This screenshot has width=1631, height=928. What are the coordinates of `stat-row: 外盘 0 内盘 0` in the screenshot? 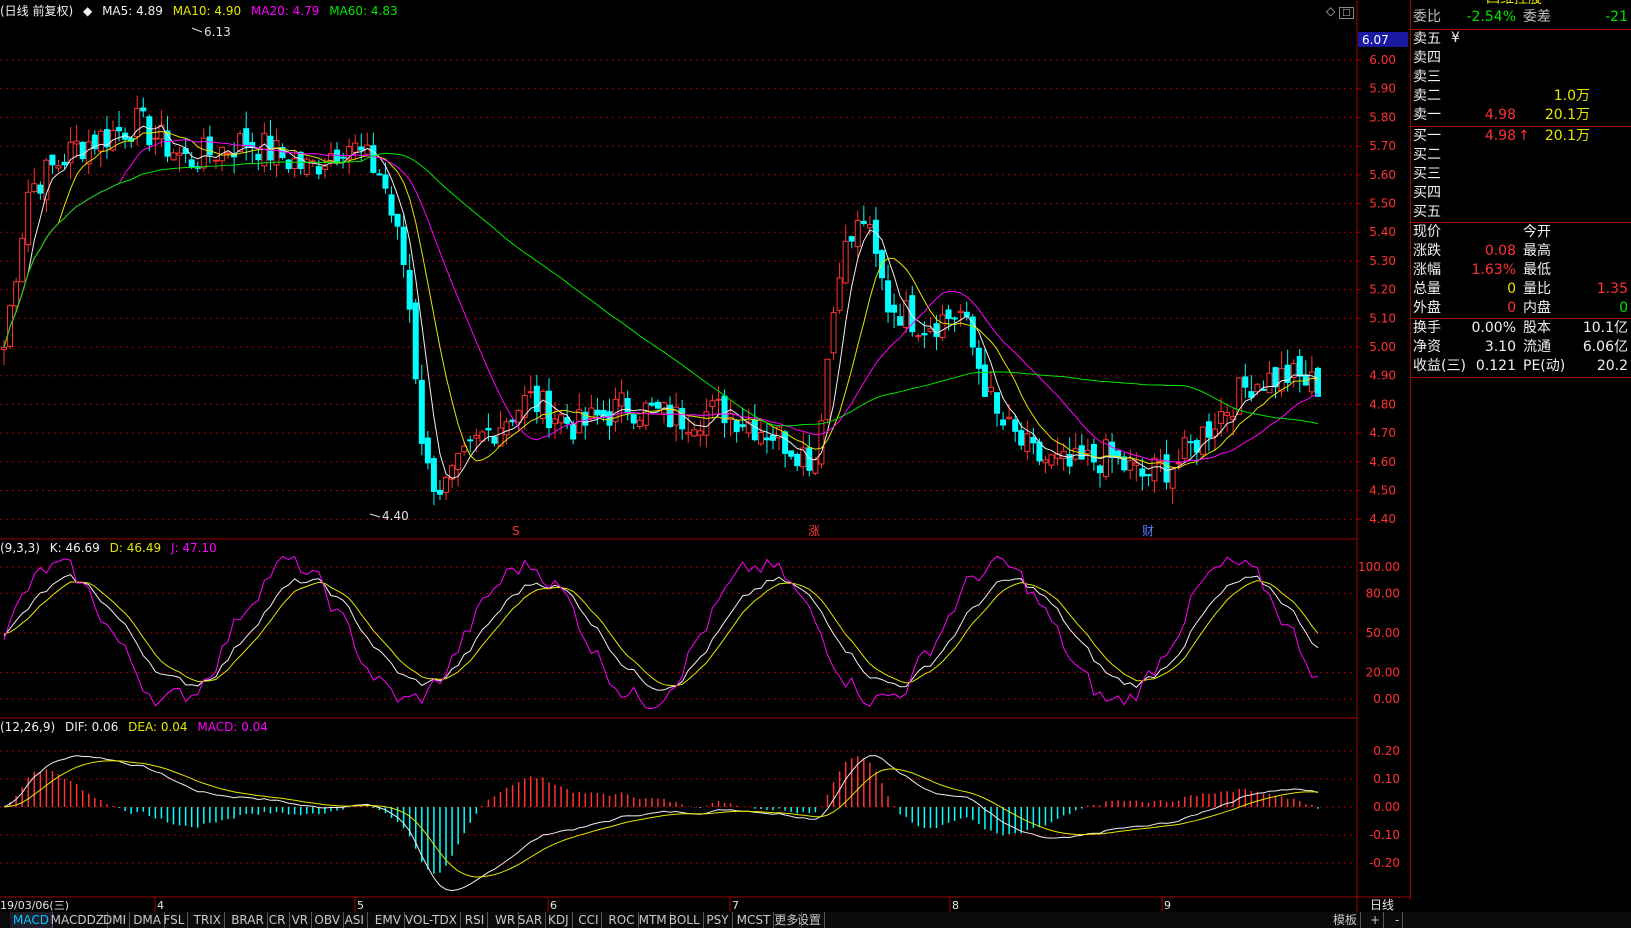 It's located at (1521, 308).